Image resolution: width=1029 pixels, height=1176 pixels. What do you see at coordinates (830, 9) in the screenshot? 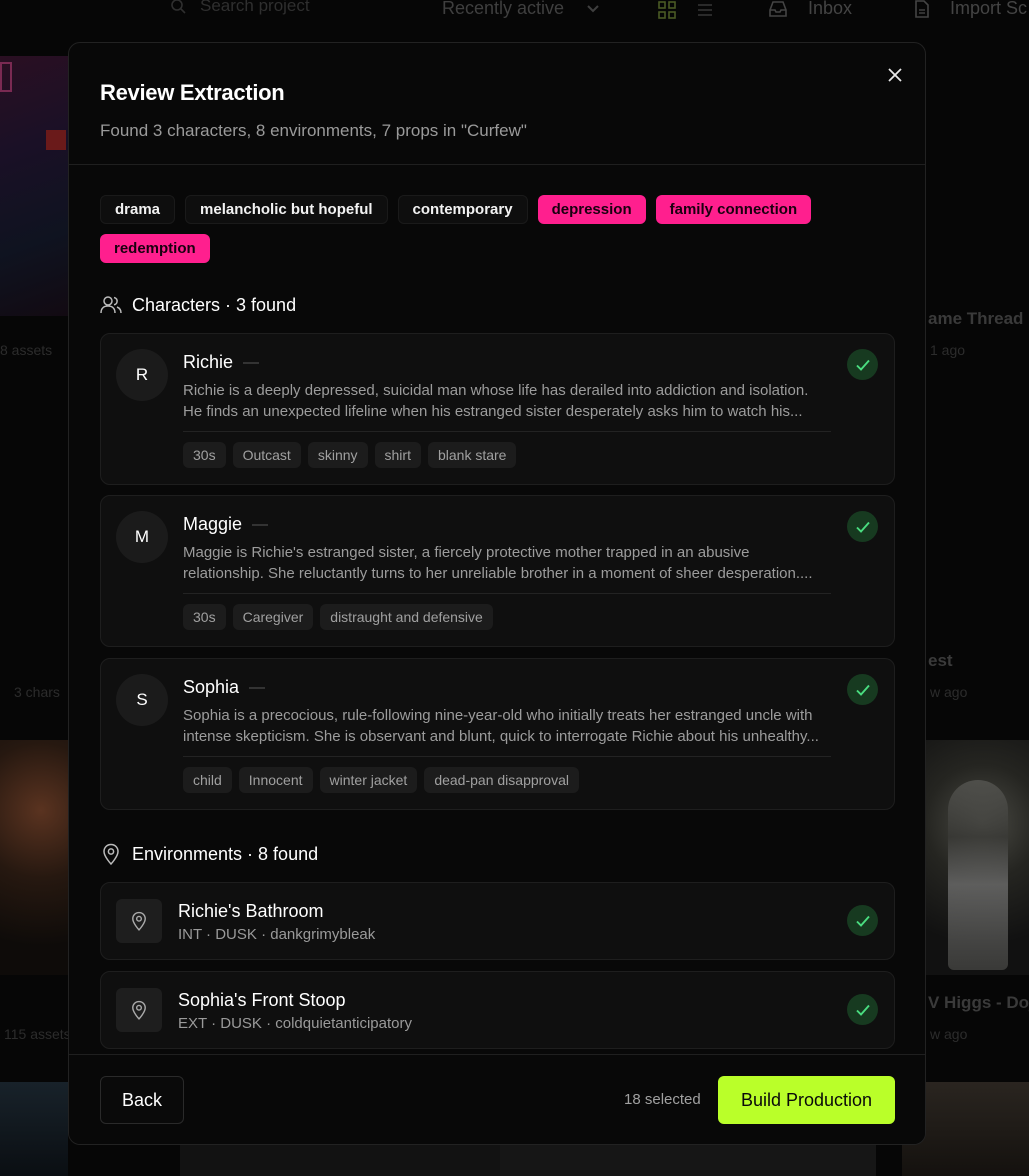
I see `inbox-label: Inbox` at bounding box center [830, 9].